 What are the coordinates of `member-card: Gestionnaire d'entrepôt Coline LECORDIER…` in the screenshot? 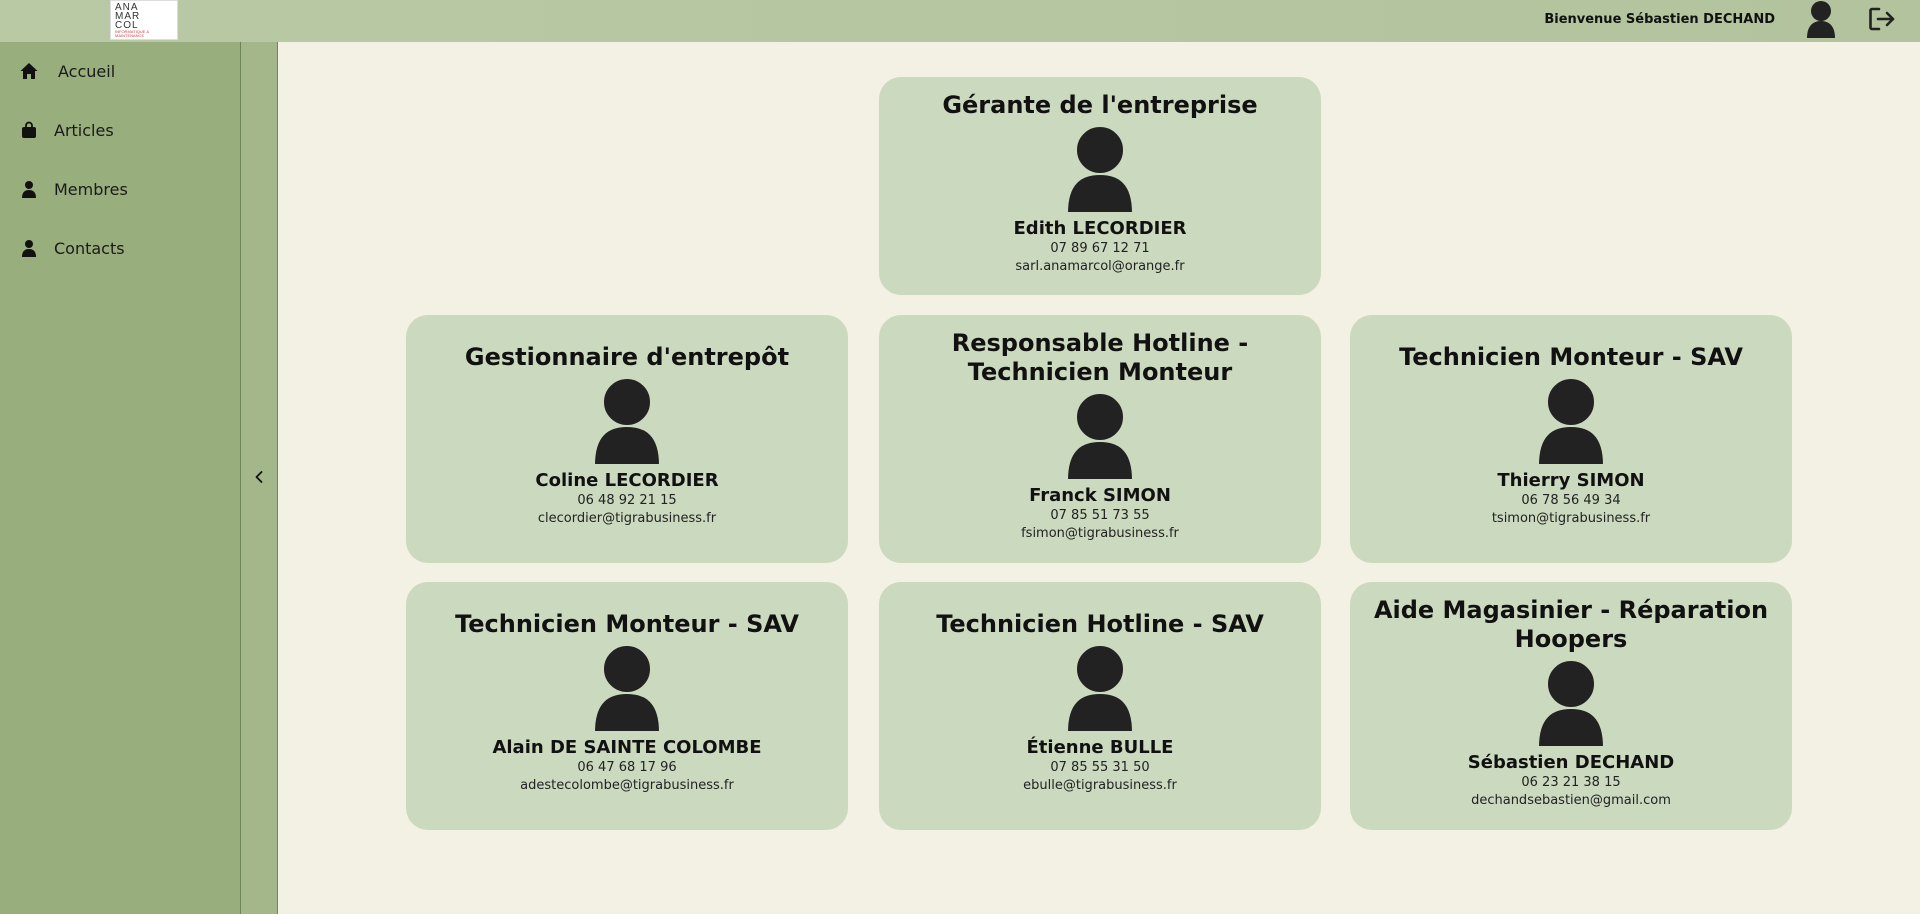 It's located at (627, 439).